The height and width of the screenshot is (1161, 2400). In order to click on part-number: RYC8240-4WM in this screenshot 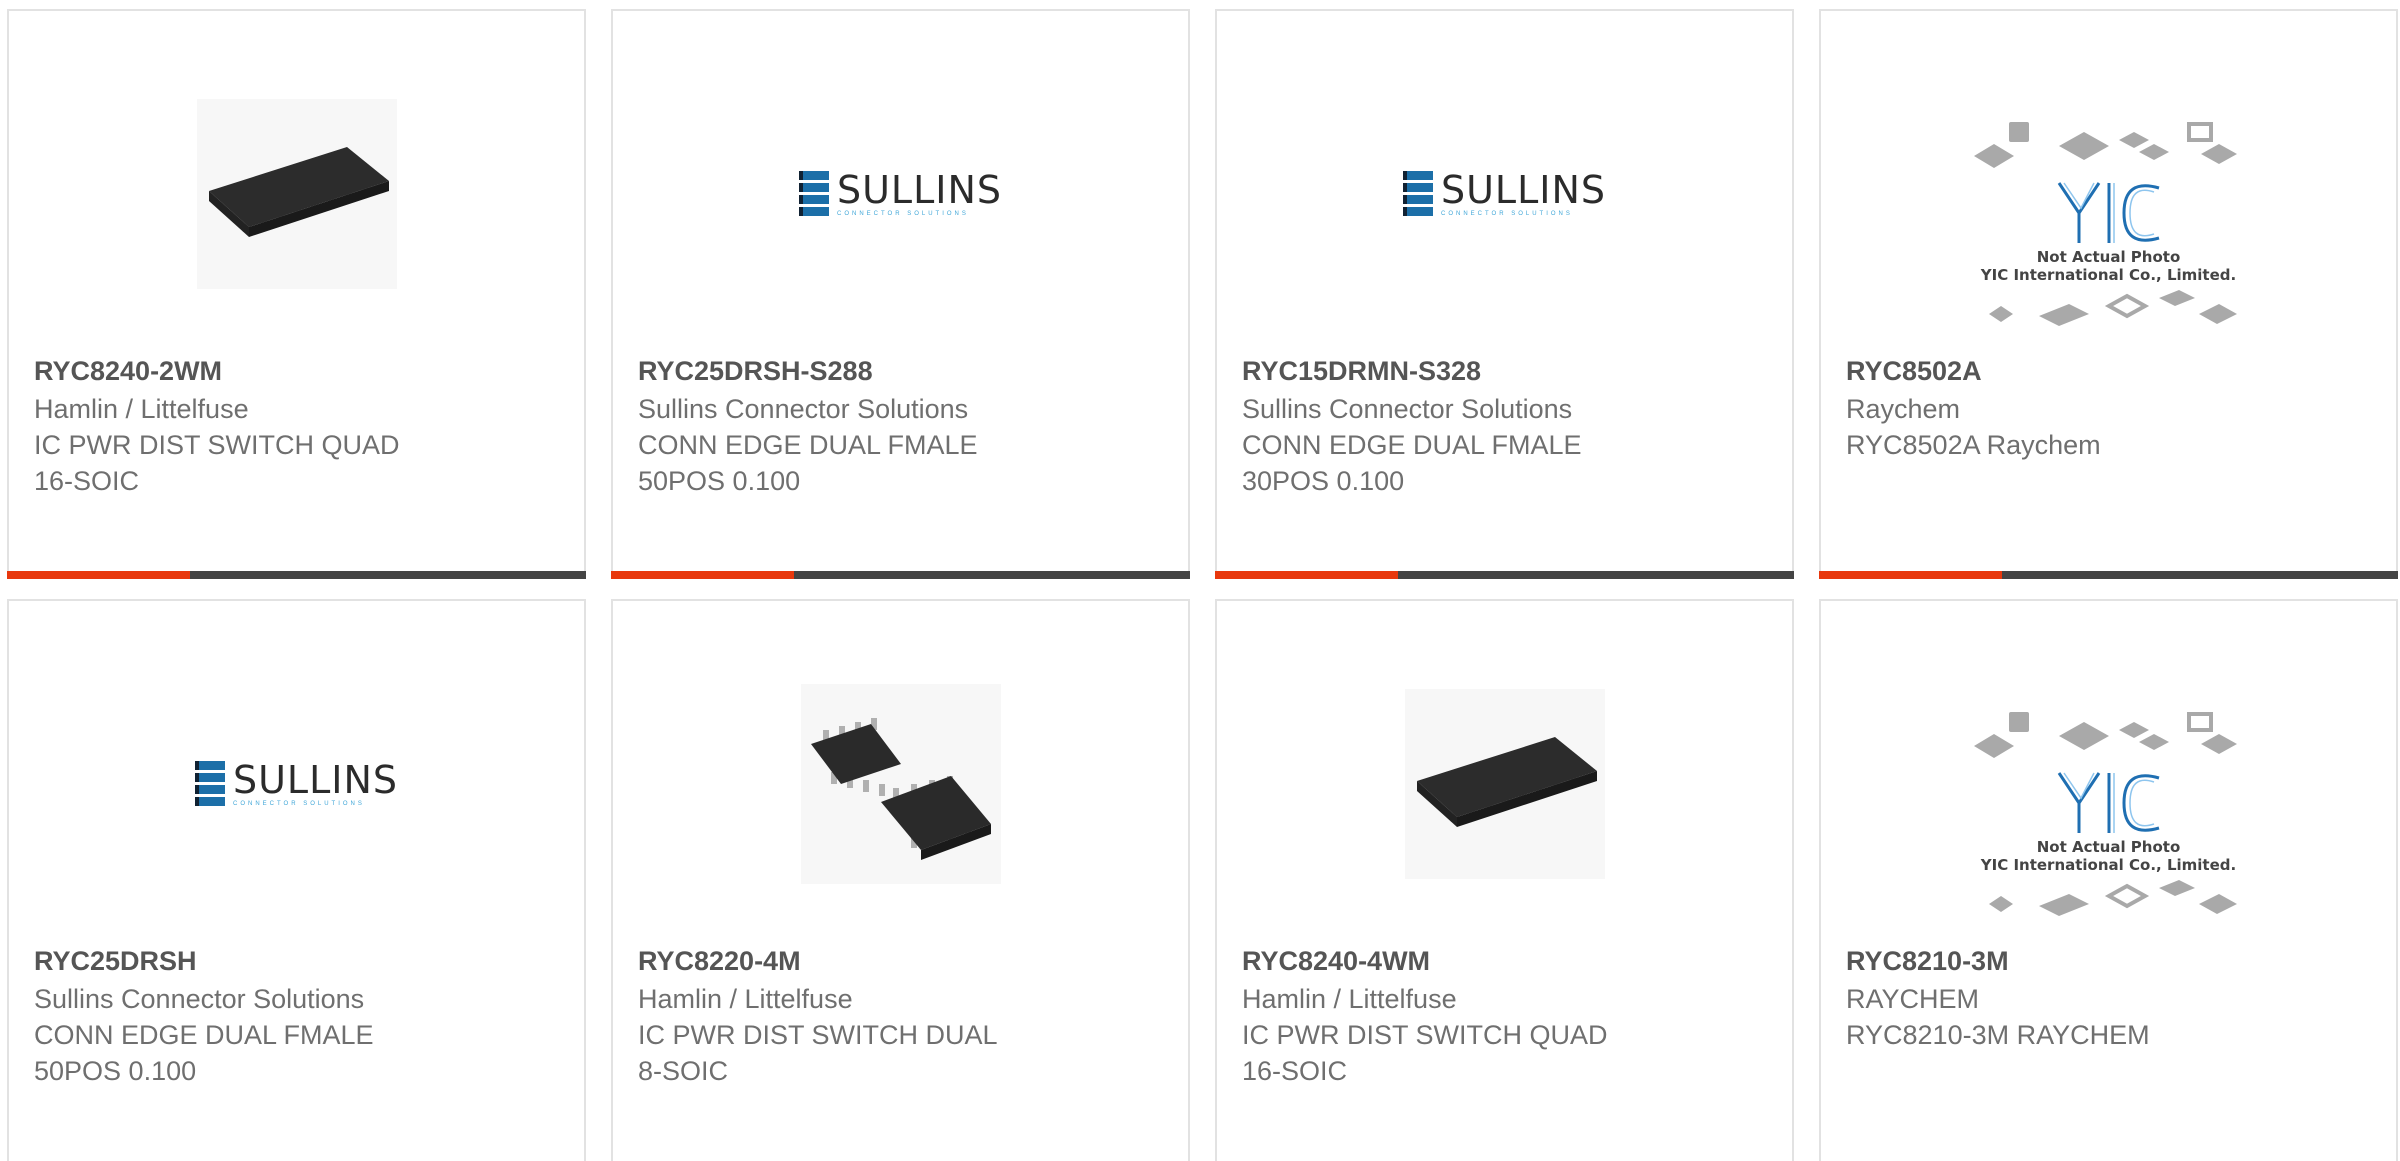, I will do `click(1437, 961)`.